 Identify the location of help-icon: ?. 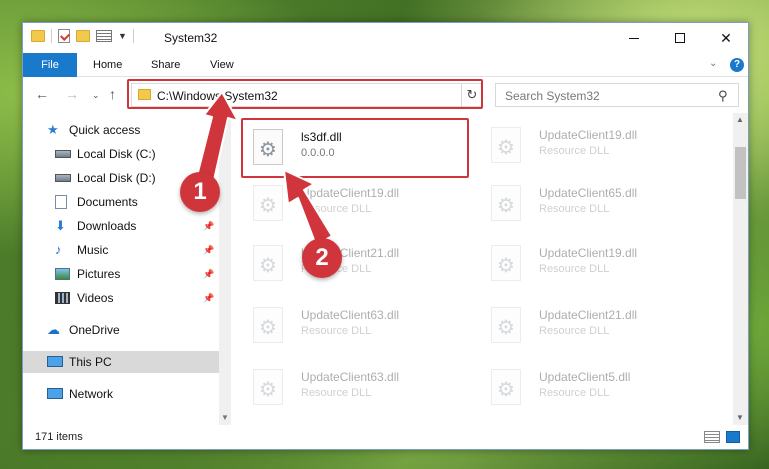
(737, 65).